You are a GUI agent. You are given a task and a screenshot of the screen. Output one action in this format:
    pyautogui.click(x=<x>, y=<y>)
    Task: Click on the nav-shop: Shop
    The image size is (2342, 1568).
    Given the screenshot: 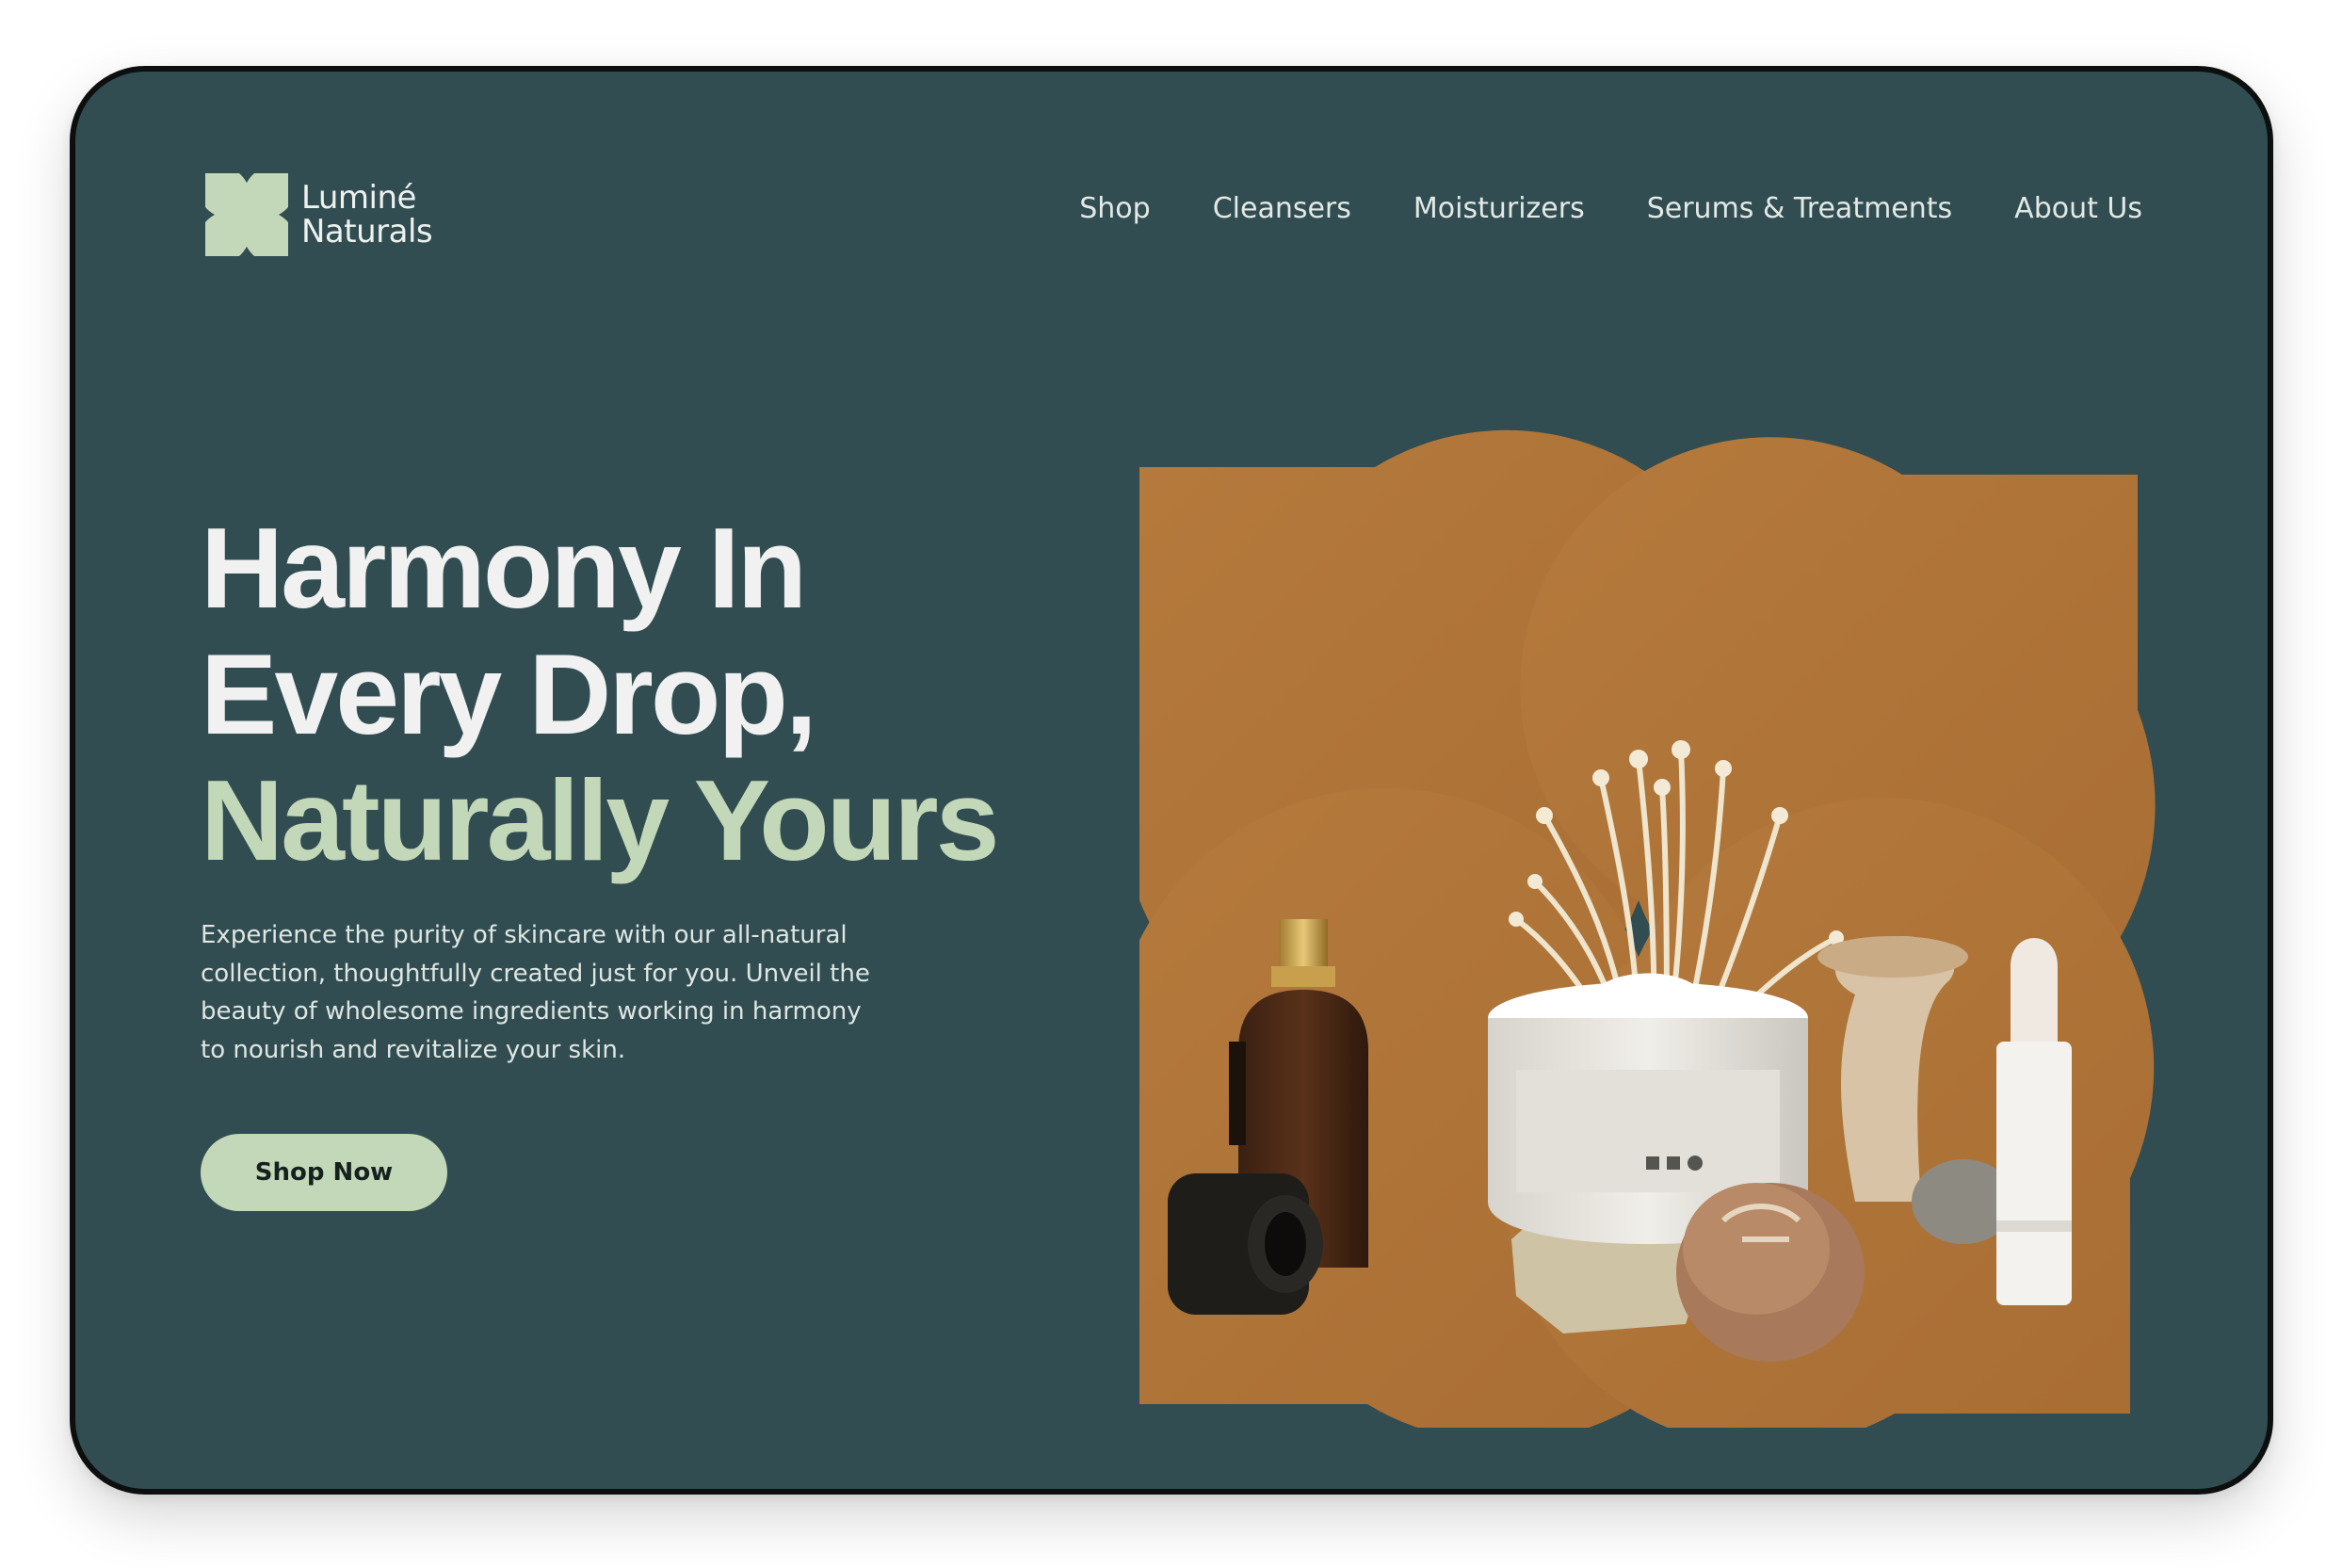 What is the action you would take?
    pyautogui.click(x=1114, y=208)
    